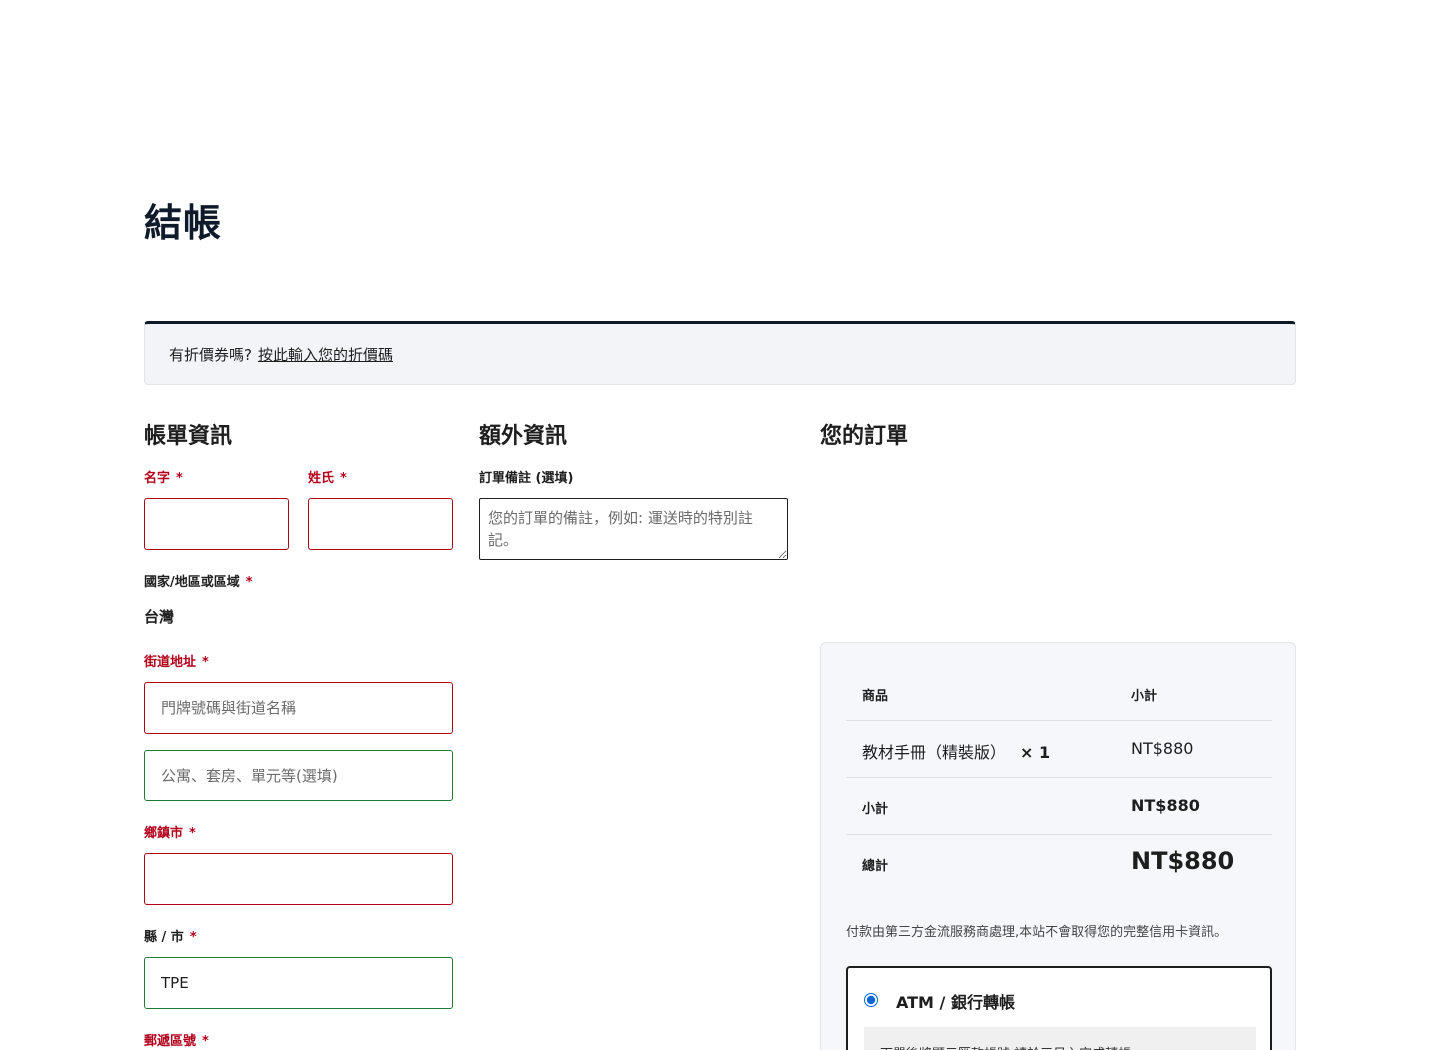 This screenshot has height=1050, width=1440. Describe the element at coordinates (1144, 696) in the screenshot. I see `col-subtotal: 小計` at that location.